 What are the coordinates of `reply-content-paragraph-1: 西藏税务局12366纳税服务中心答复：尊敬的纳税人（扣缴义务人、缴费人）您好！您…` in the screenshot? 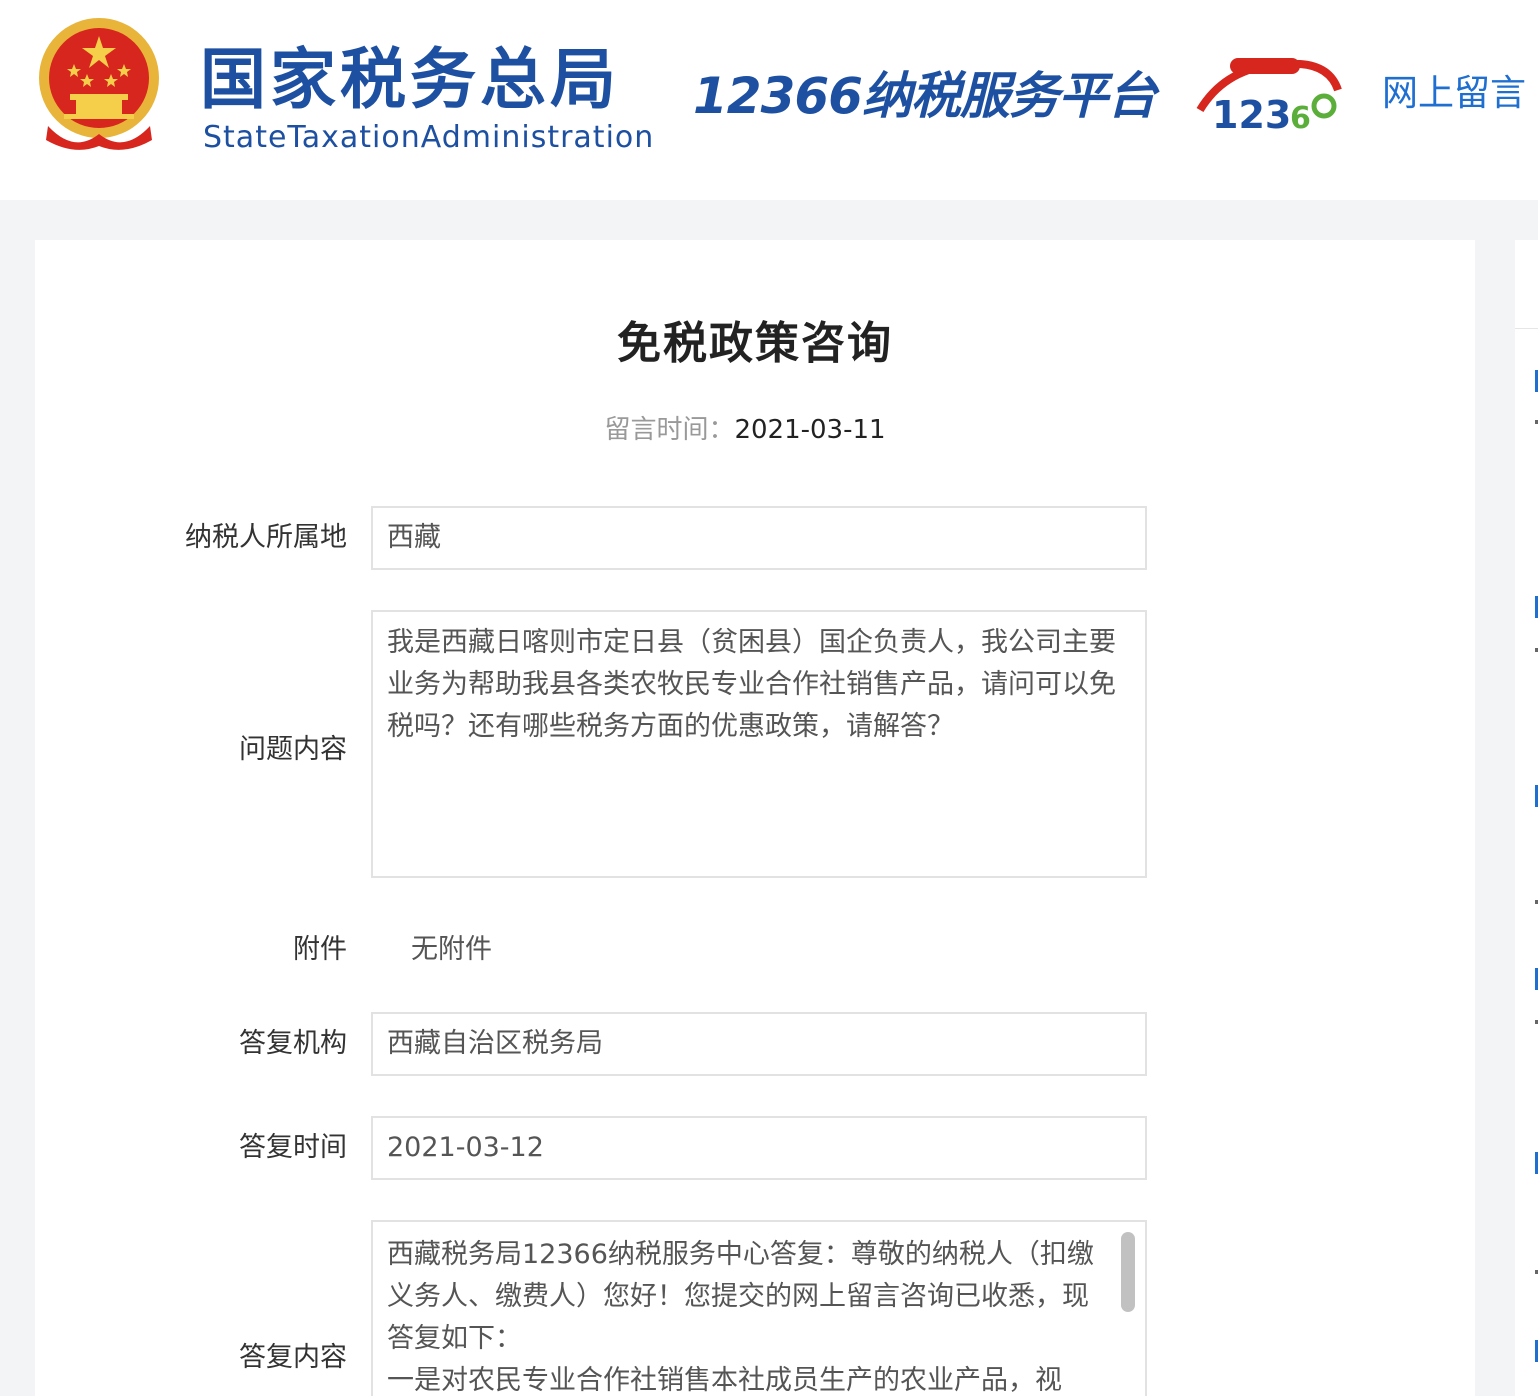 It's located at (740, 1296).